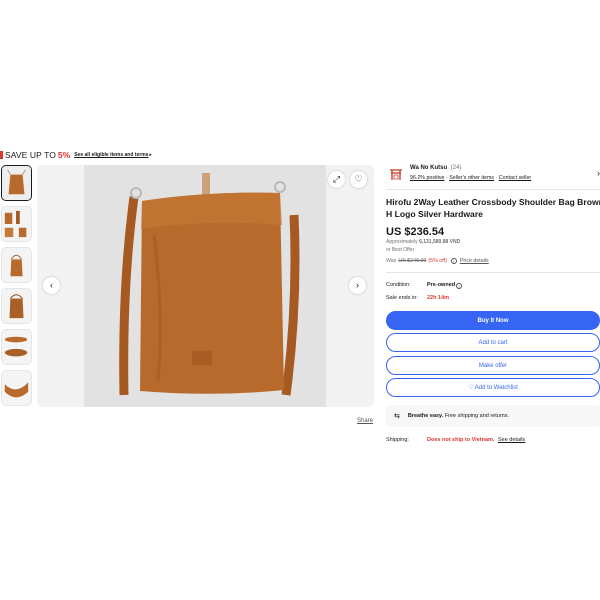 Image resolution: width=600 pixels, height=600 pixels. What do you see at coordinates (515, 178) in the screenshot?
I see `contact-seller-link: Contact seller` at bounding box center [515, 178].